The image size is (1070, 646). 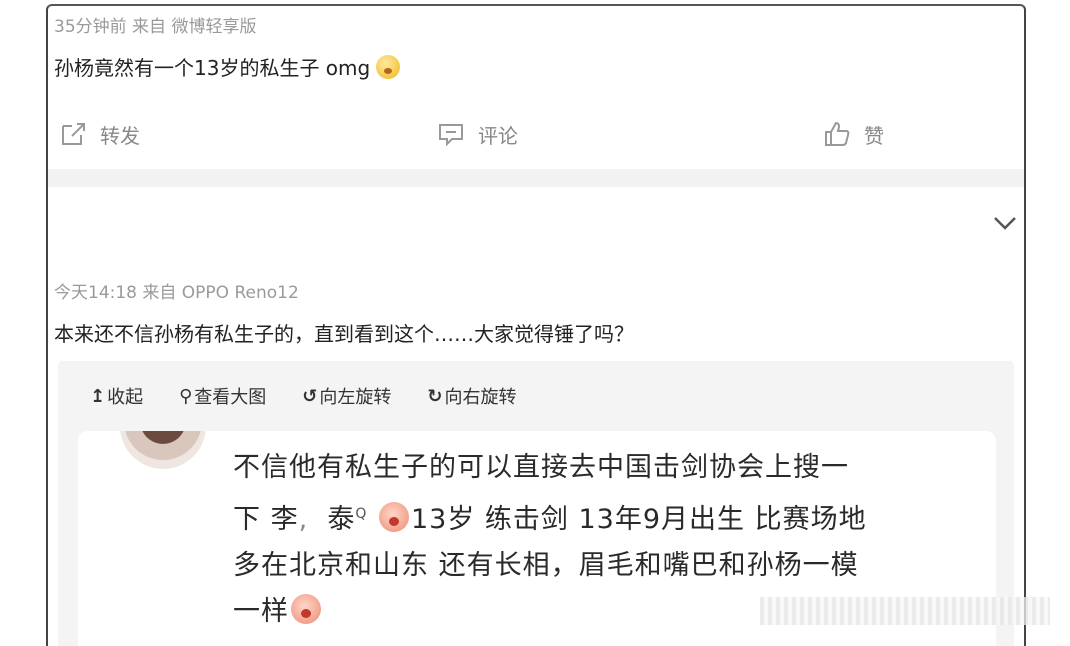 I want to click on rotate-right-label: 向右旋转, so click(x=480, y=397).